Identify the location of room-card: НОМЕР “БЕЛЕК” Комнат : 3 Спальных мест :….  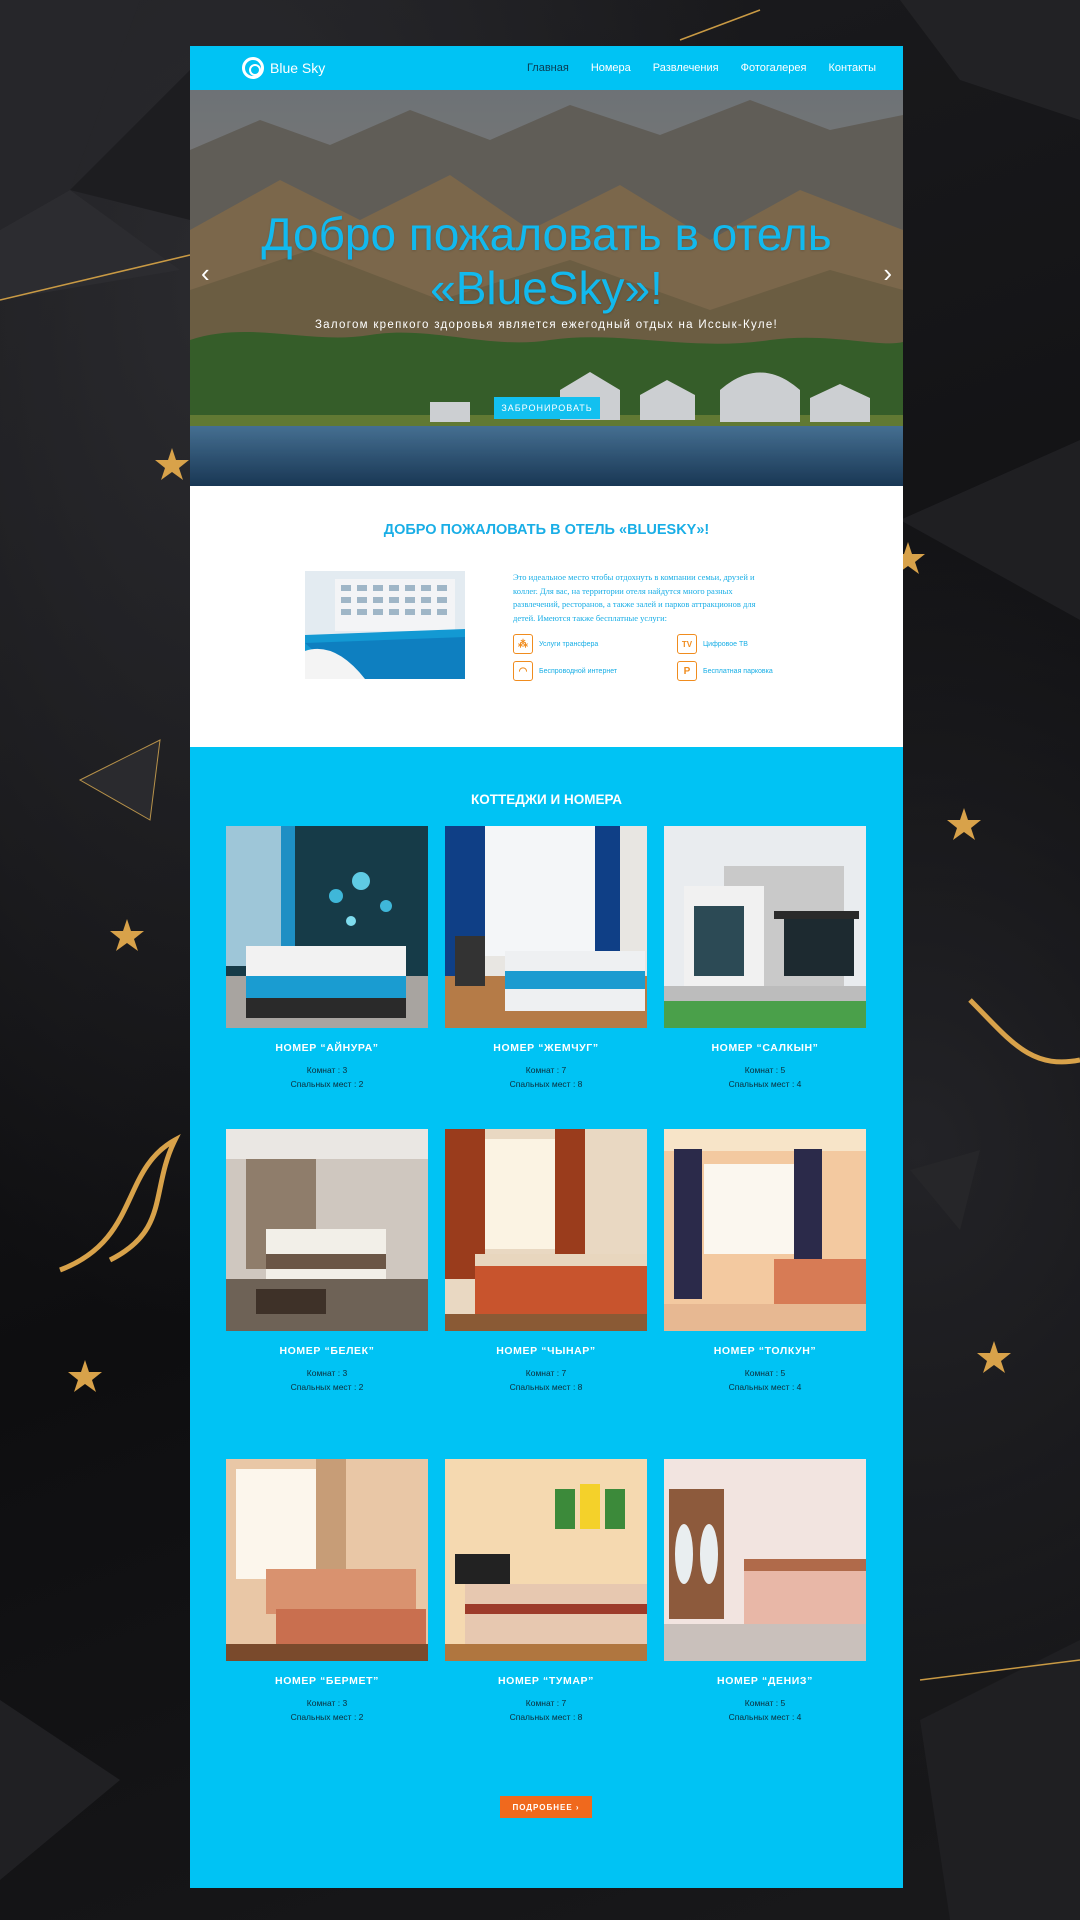
(327, 1261).